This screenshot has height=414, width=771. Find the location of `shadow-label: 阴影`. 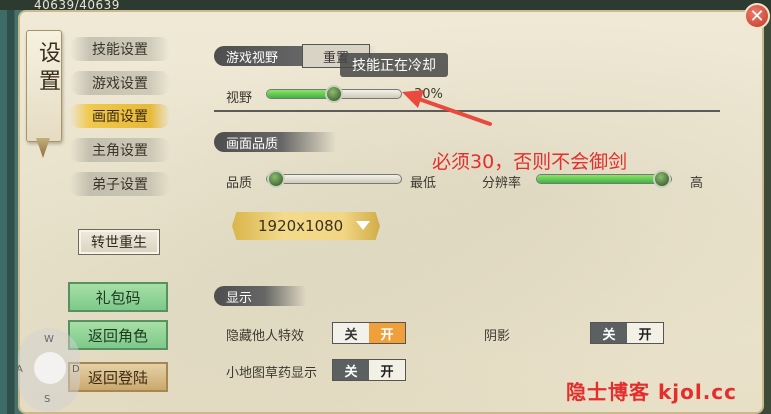

shadow-label: 阴影 is located at coordinates (497, 336).